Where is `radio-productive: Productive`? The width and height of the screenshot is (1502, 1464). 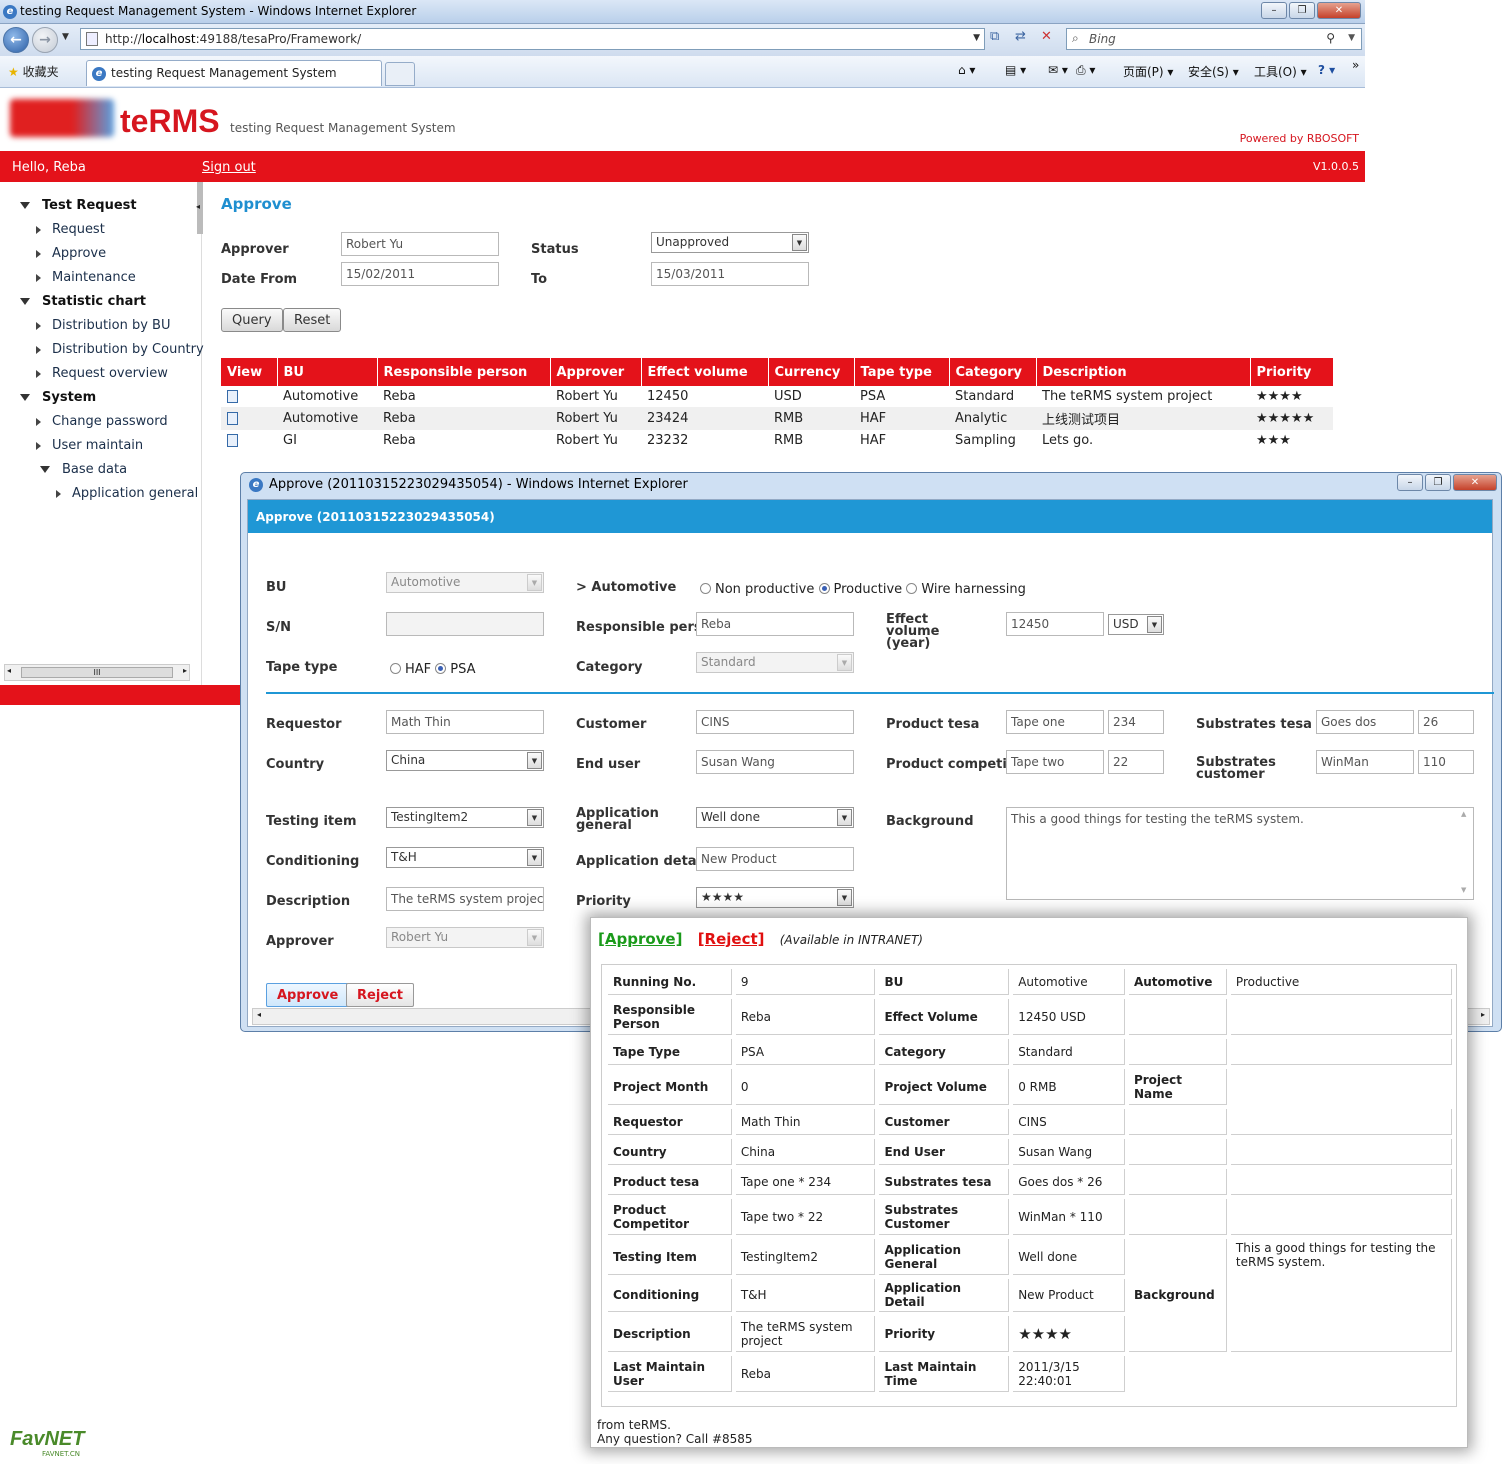
radio-productive: Productive is located at coordinates (860, 589).